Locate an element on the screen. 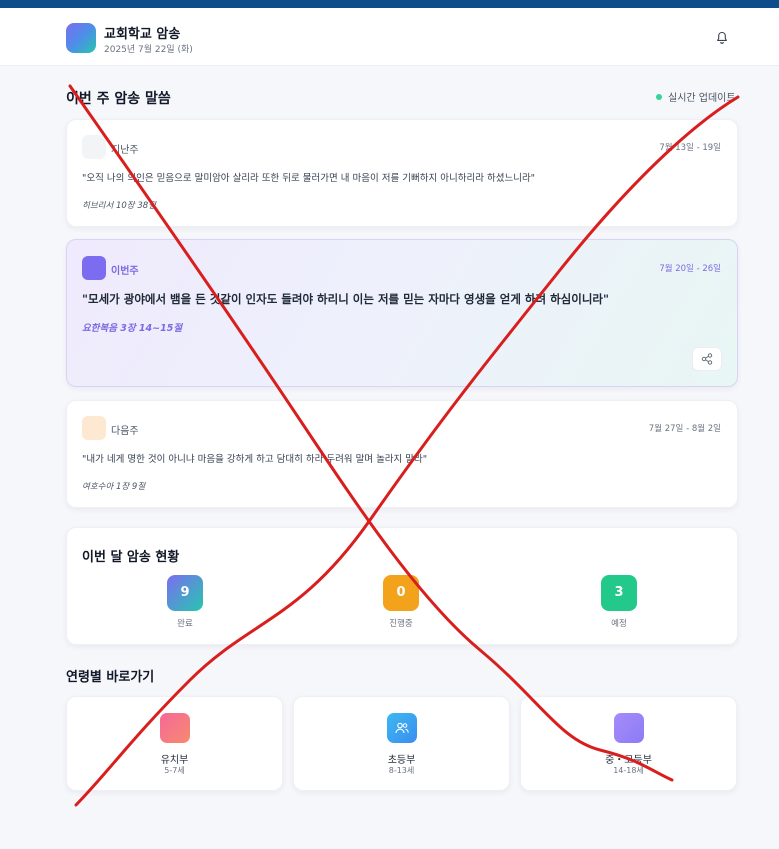  share-icon is located at coordinates (707, 359).